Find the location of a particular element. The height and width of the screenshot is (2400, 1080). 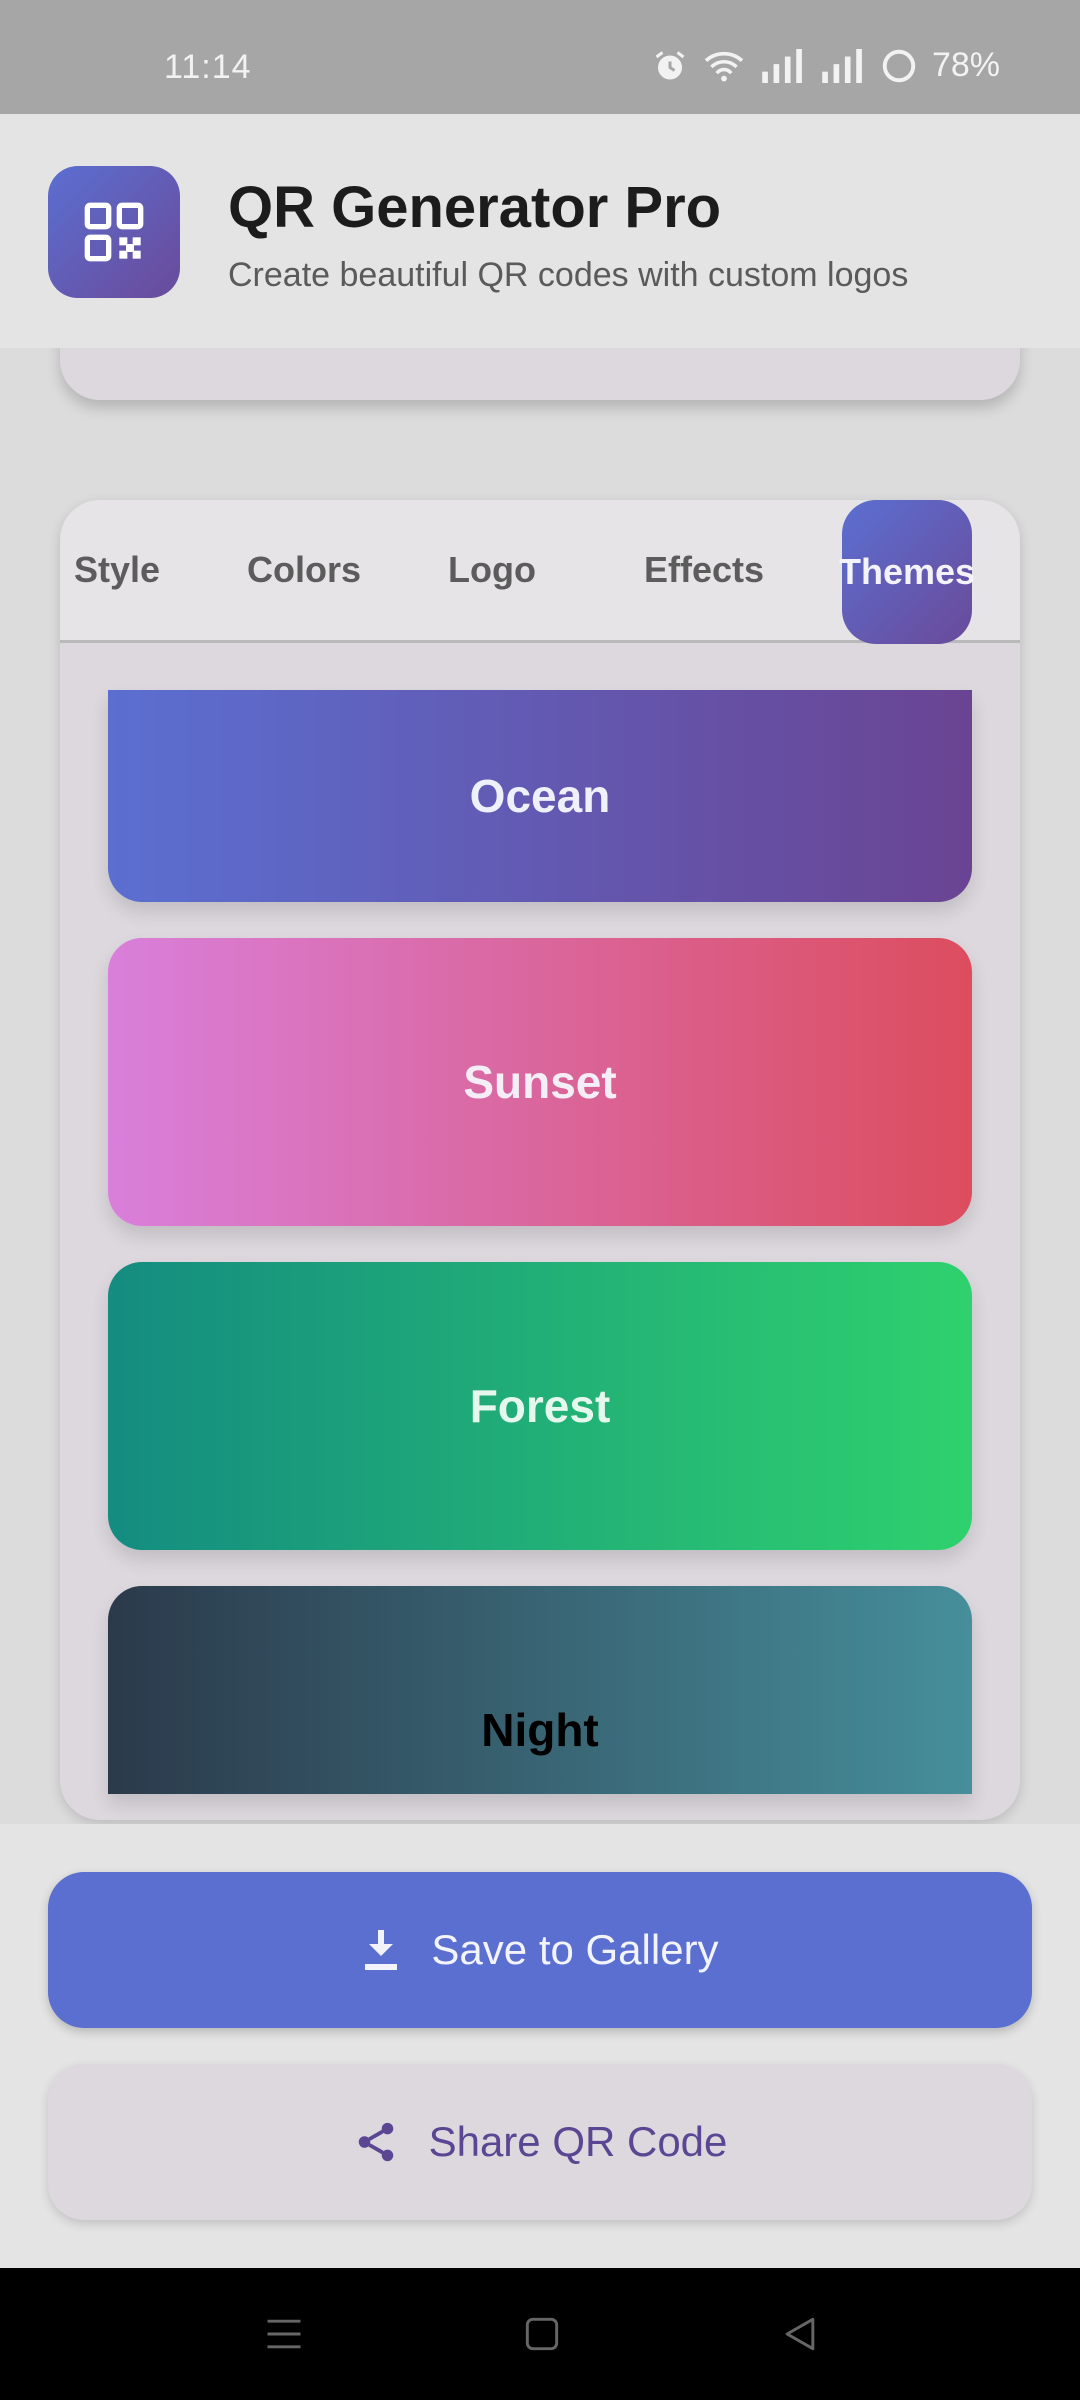

battery-icon is located at coordinates (899, 65).